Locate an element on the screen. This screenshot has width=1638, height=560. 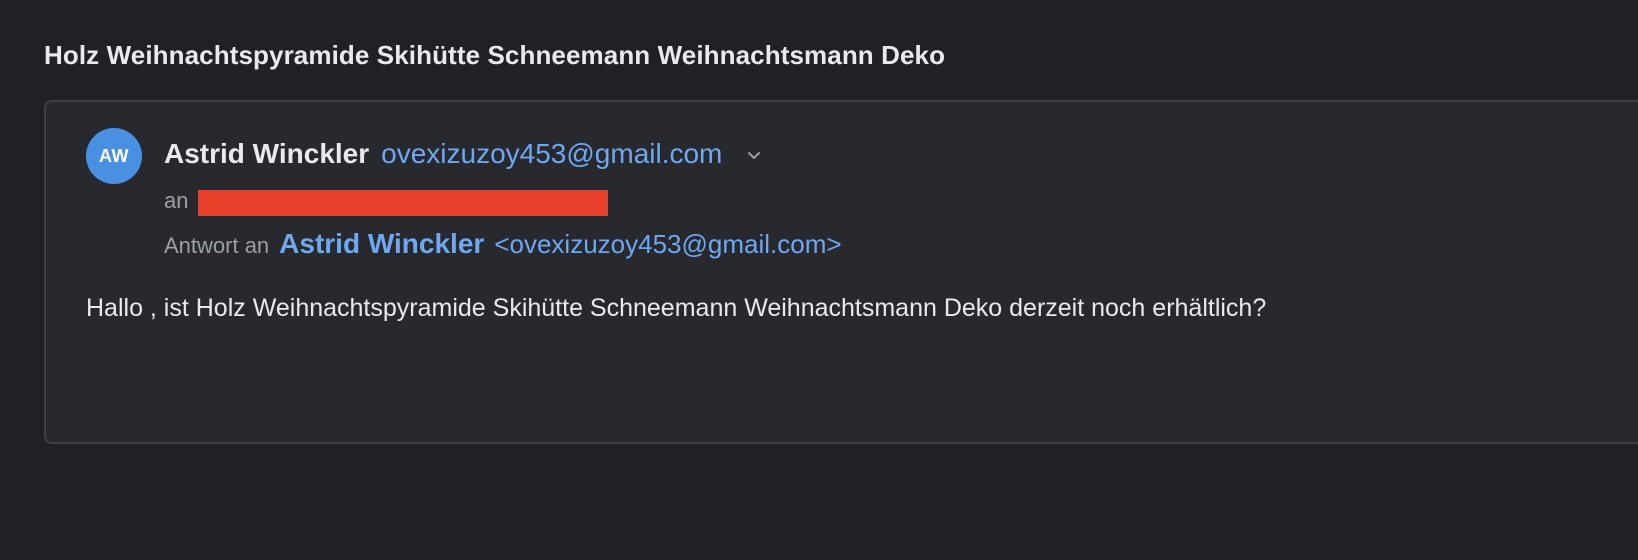
reply-to-label: Antwort an is located at coordinates (217, 245).